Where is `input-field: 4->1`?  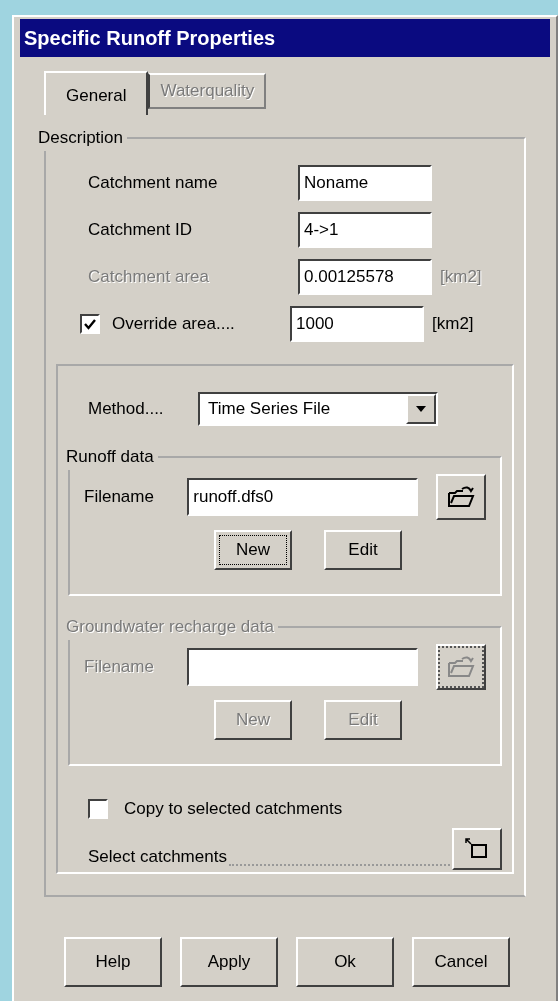 input-field: 4->1 is located at coordinates (365, 230).